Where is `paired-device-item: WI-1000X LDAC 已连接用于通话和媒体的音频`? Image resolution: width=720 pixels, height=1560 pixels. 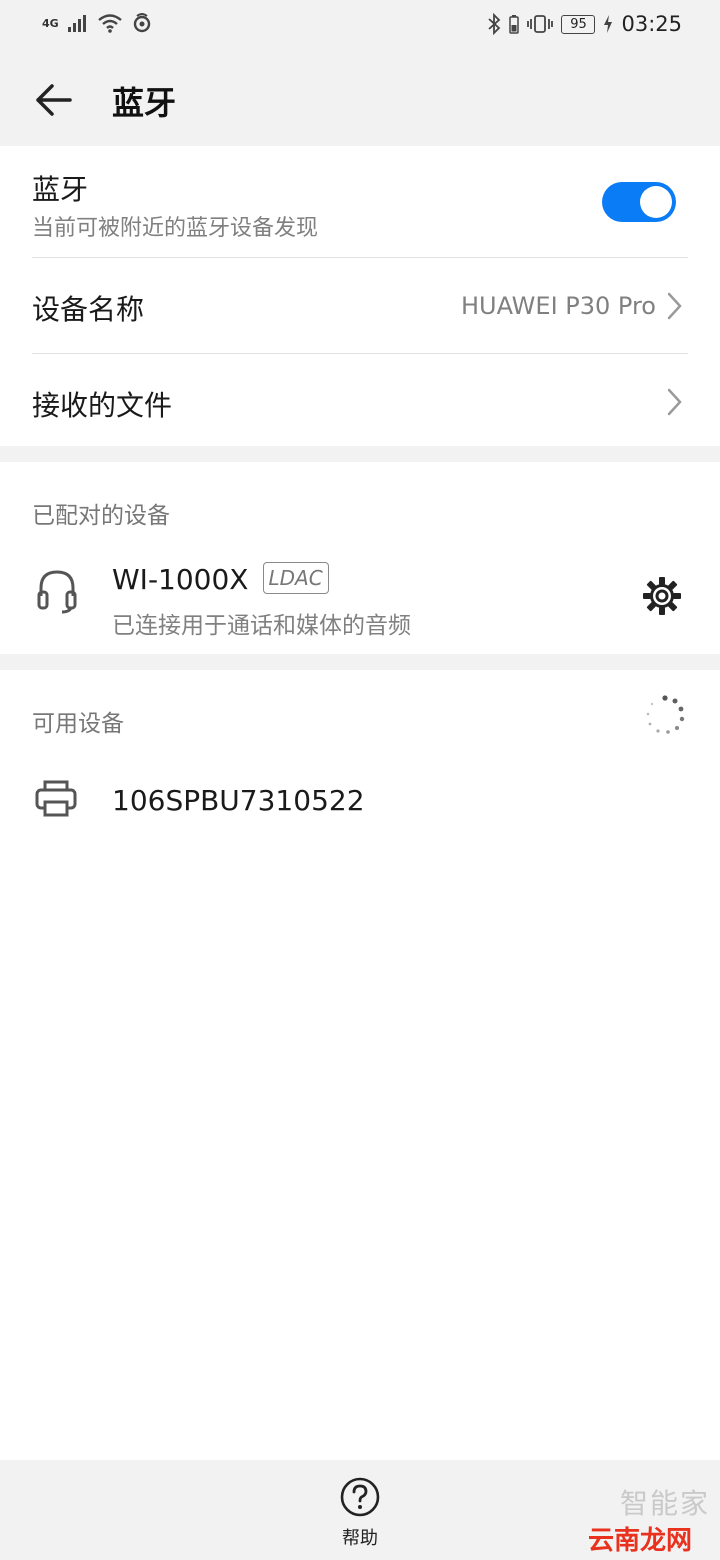
paired-device-item: WI-1000X LDAC 已连接用于通话和媒体的音频 is located at coordinates (360, 602).